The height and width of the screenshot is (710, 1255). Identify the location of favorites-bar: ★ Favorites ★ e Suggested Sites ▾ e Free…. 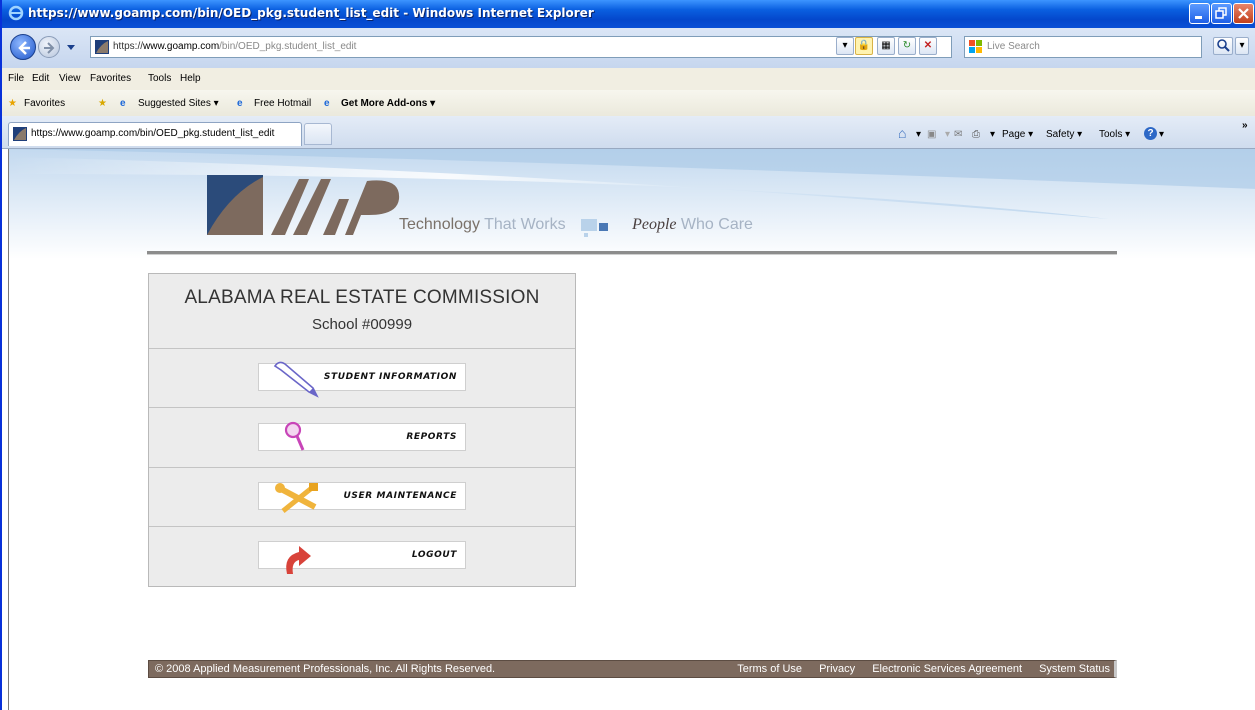
(628, 103).